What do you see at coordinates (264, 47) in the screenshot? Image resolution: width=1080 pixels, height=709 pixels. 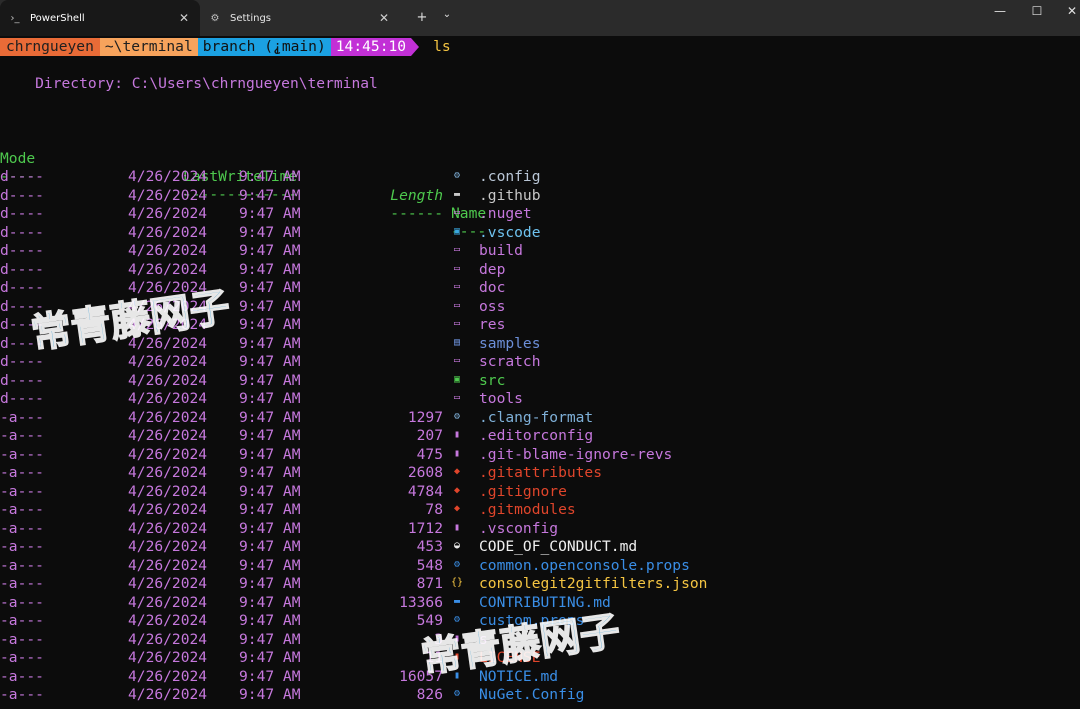 I see `prompt-branch: branch (⸘main)` at bounding box center [264, 47].